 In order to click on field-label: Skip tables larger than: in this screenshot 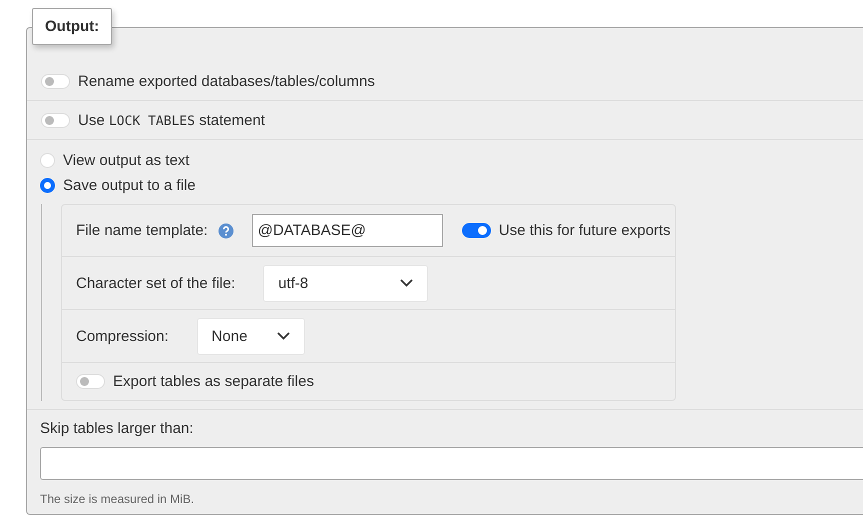, I will do `click(117, 428)`.